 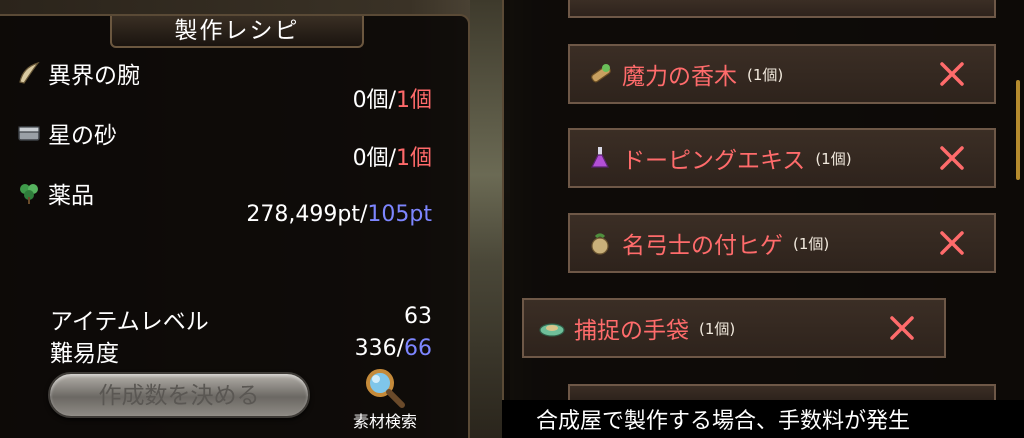 What do you see at coordinates (399, 214) in the screenshot?
I see `count-need: 105pt` at bounding box center [399, 214].